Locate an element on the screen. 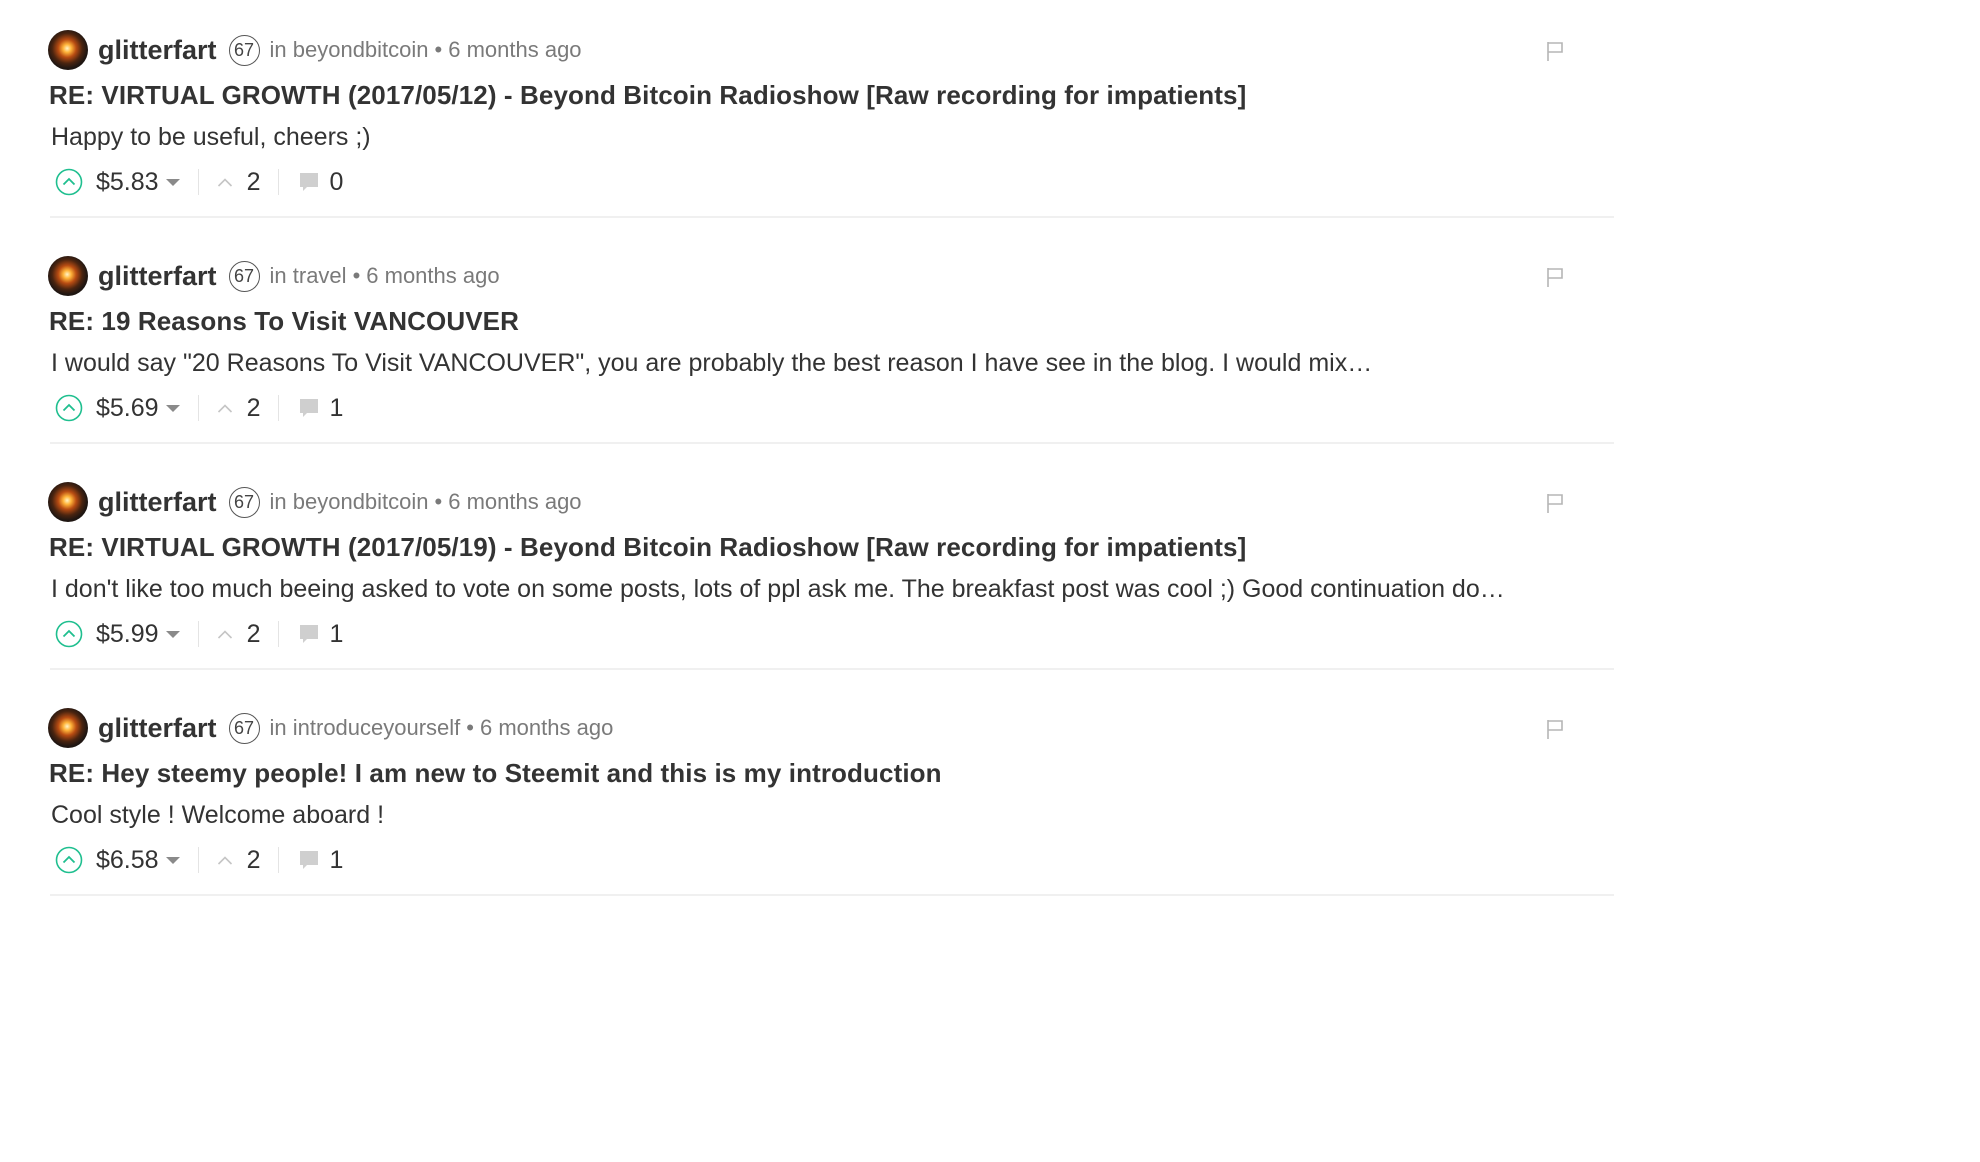 Image resolution: width=1980 pixels, height=1162 pixels. comment-footer: $5.99 2 1 is located at coordinates (199, 634).